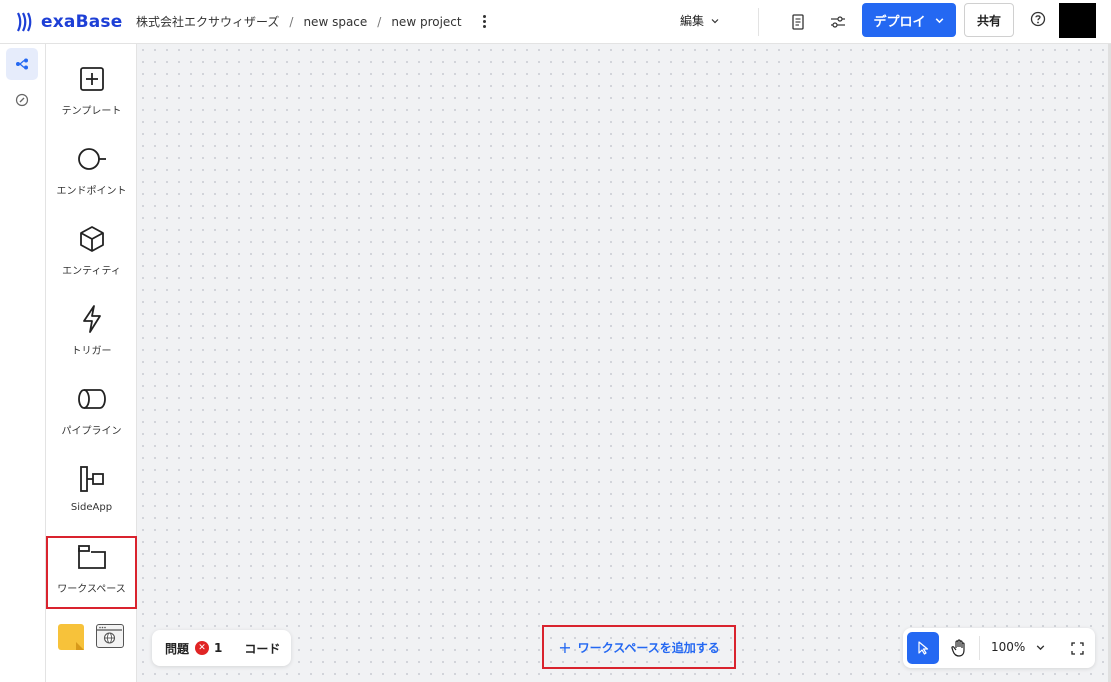 The height and width of the screenshot is (682, 1111). I want to click on tool-entity: エンティティ, so click(91, 248).